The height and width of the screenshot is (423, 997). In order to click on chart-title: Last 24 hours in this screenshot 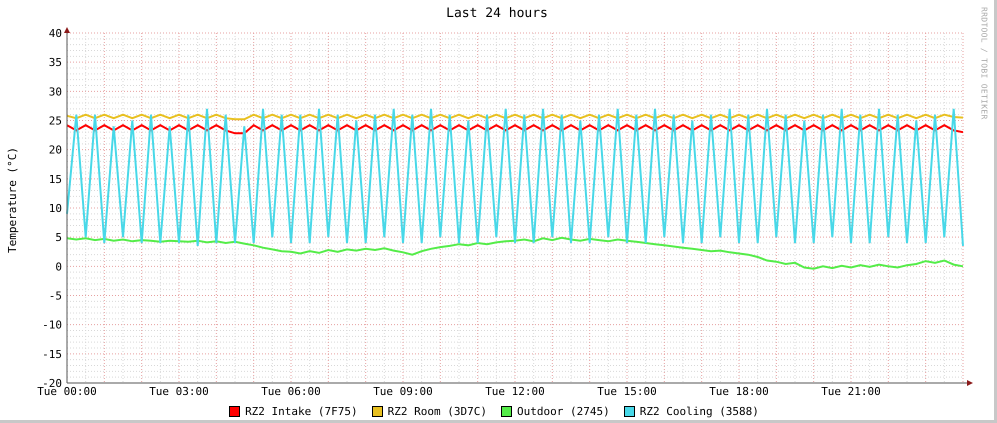, I will do `click(497, 13)`.